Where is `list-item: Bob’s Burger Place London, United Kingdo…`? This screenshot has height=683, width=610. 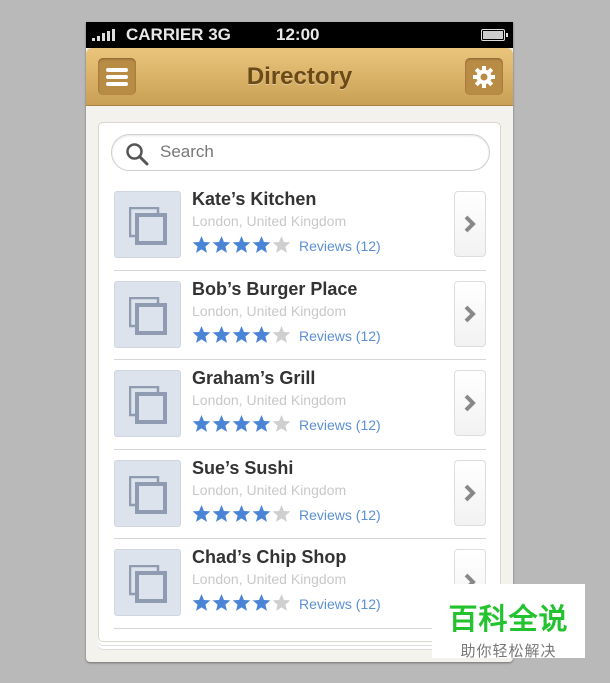 list-item: Bob’s Burger Place London, United Kingdo… is located at coordinates (300, 315).